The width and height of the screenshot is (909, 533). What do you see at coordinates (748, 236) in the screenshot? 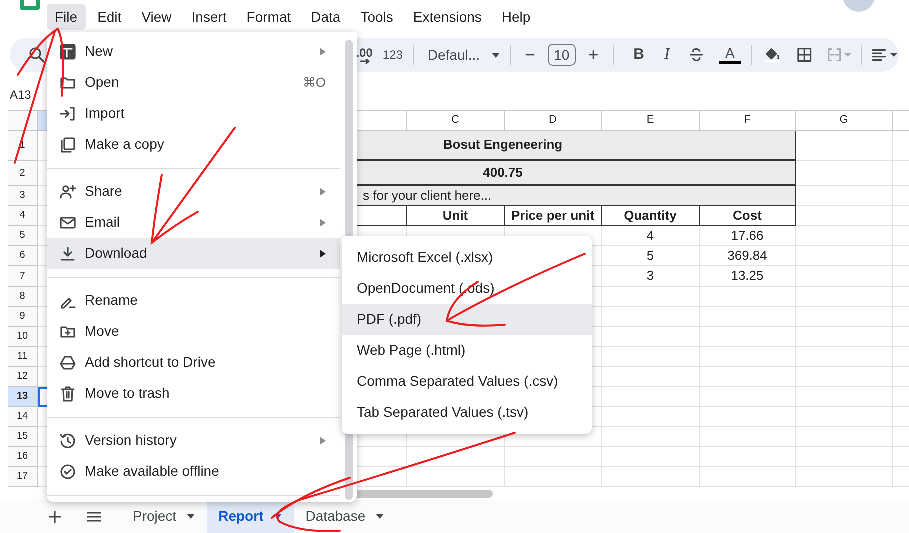
I see `table-cell: 17.66` at bounding box center [748, 236].